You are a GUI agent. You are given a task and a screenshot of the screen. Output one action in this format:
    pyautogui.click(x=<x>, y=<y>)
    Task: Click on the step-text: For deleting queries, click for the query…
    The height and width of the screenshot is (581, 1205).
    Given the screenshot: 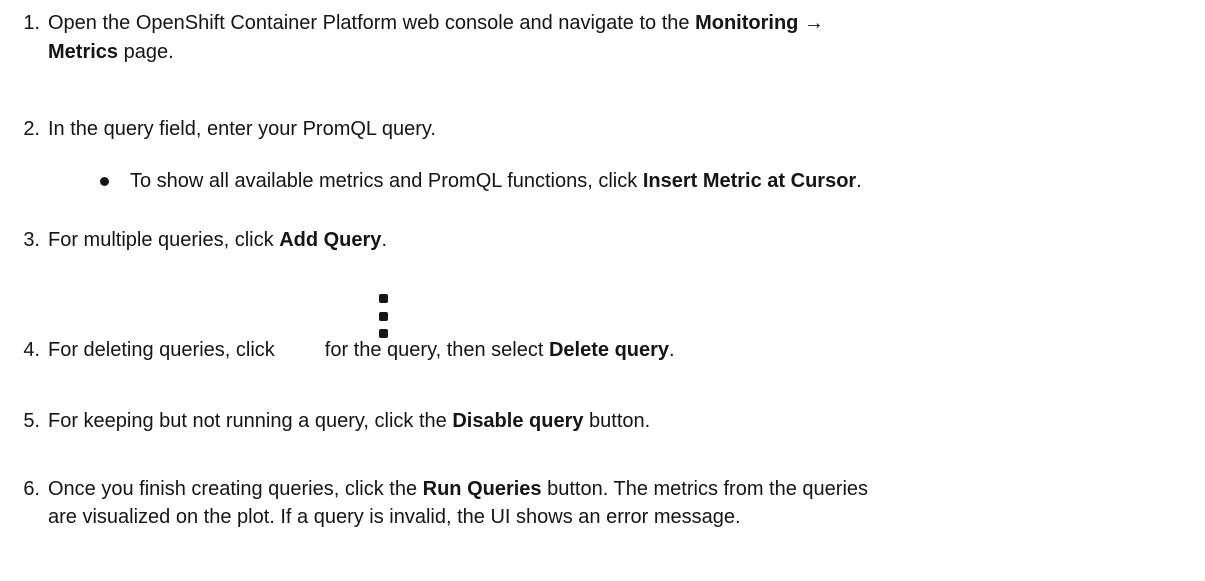 What is the action you would take?
    pyautogui.click(x=361, y=350)
    